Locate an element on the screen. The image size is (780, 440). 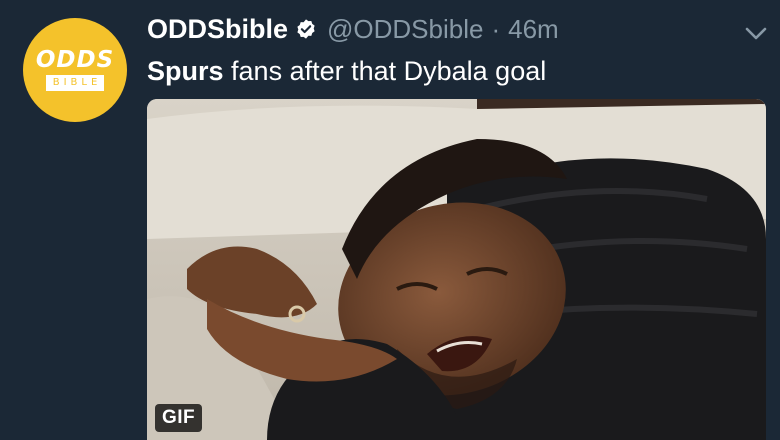
avatar: ODDS BIBLE is located at coordinates (75, 70).